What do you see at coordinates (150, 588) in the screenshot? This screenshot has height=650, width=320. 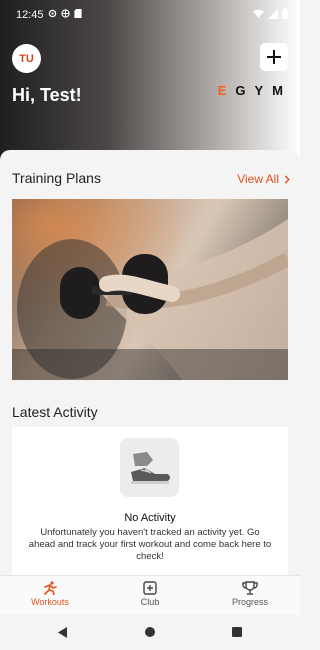 I see `club-icon` at bounding box center [150, 588].